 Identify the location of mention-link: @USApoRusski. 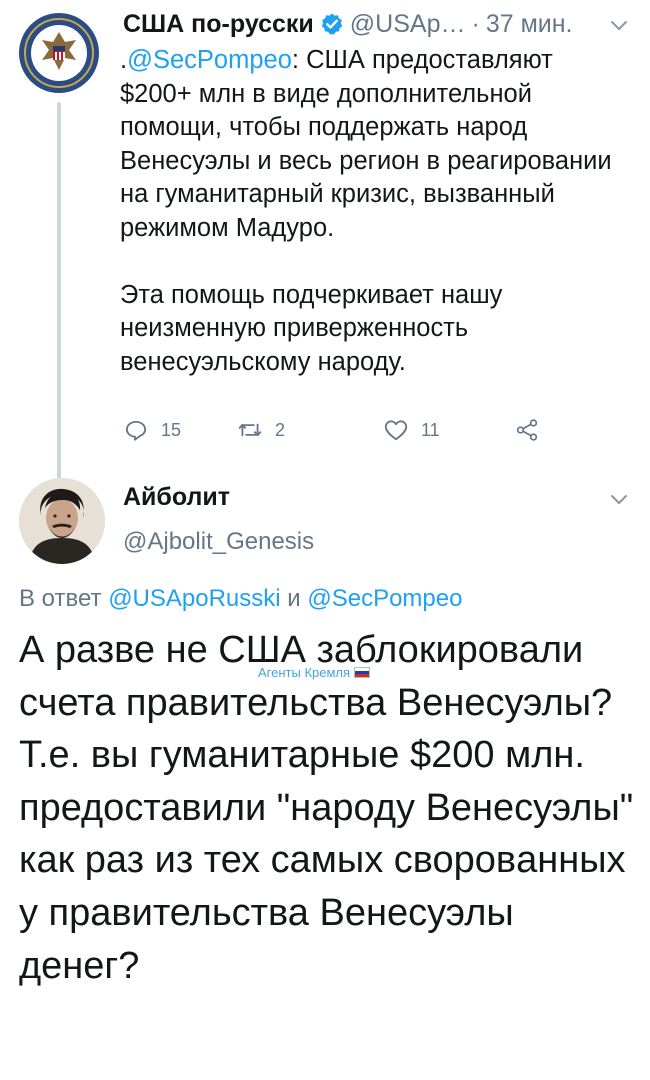
(194, 598).